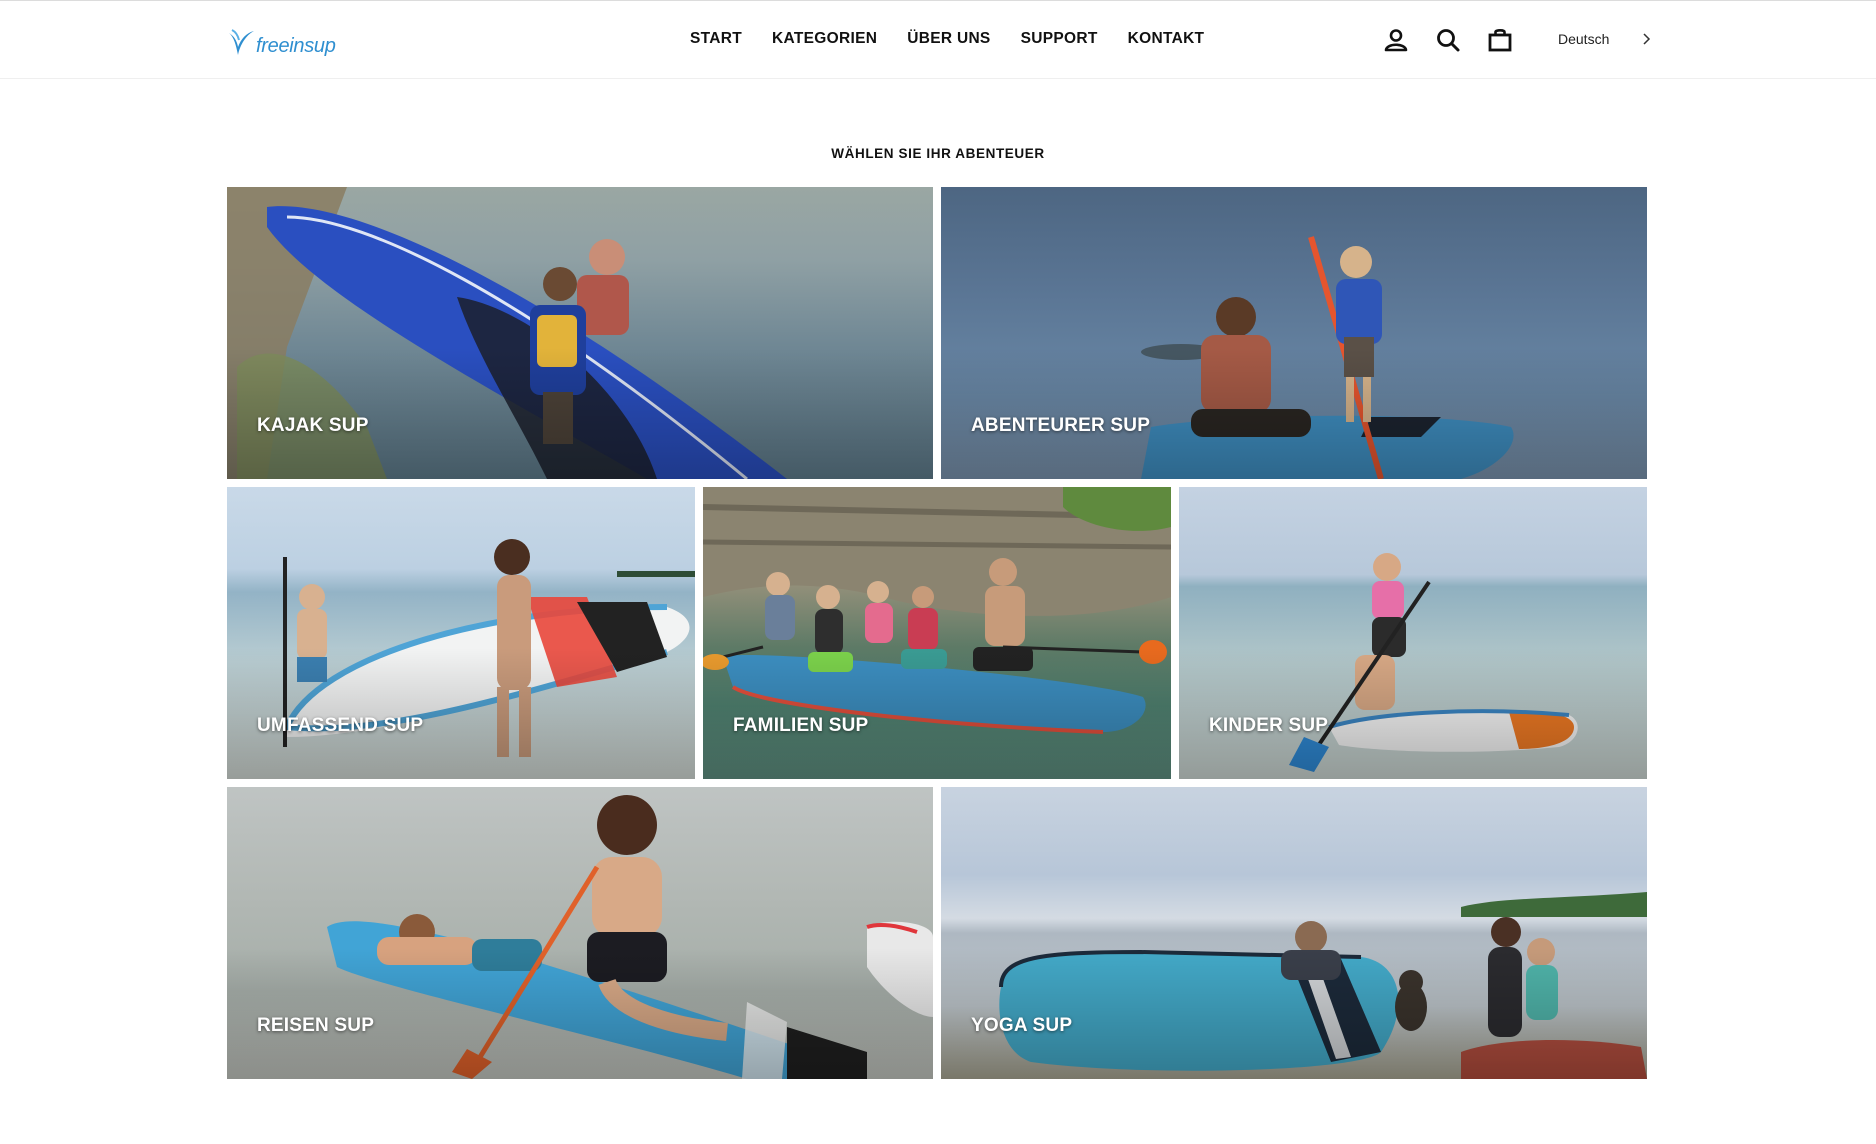  I want to click on language-selector: Deutsch, so click(1583, 39).